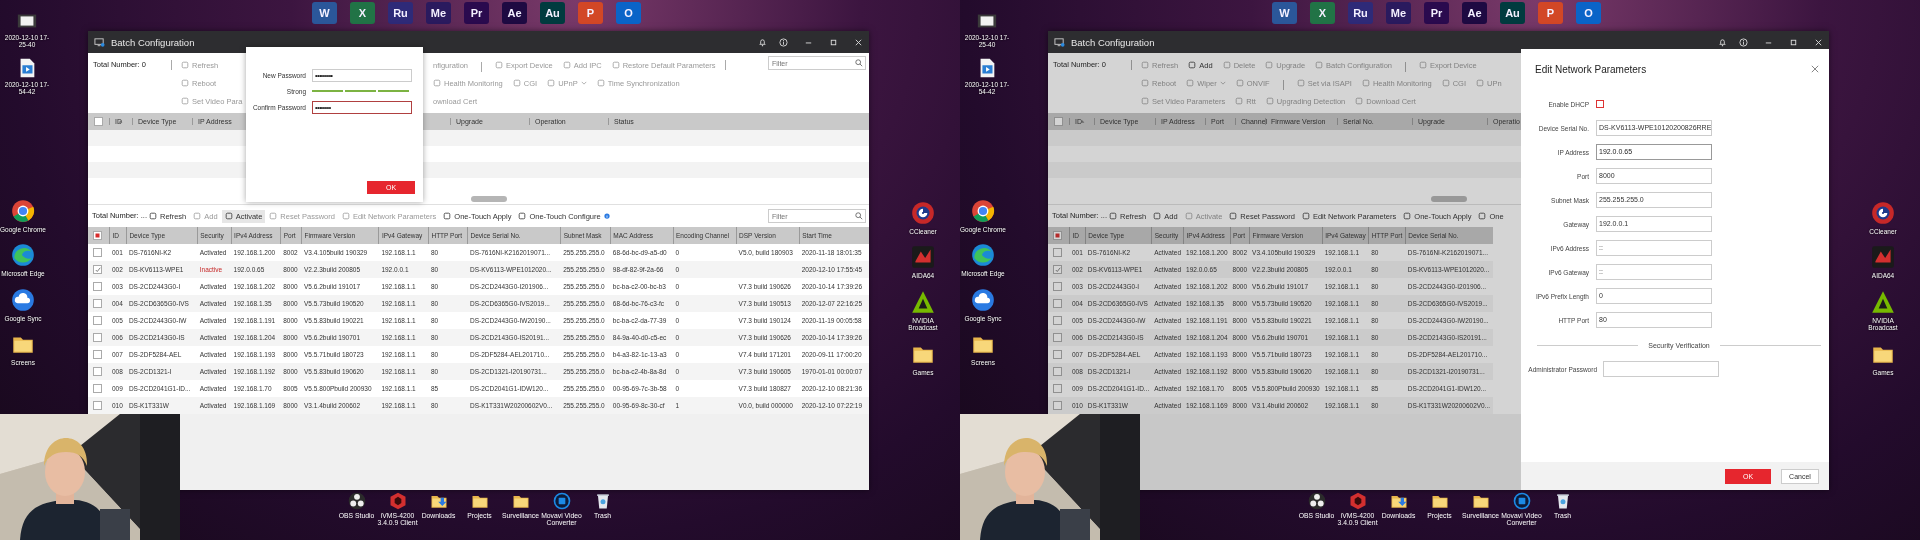  I want to click on password-field, so click(1661, 369).